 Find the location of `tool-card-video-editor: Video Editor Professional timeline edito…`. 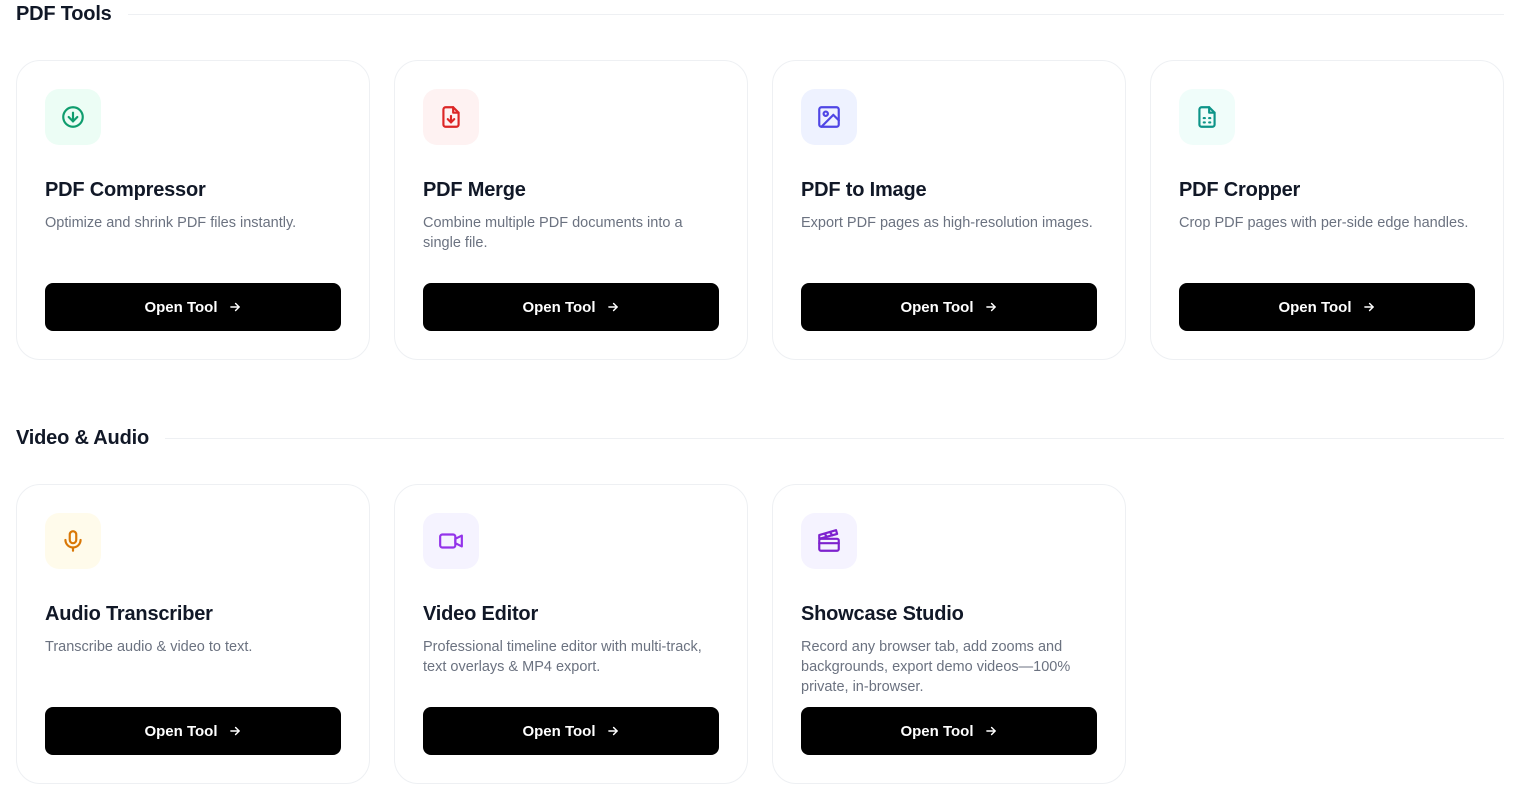

tool-card-video-editor: Video Editor Professional timeline edito… is located at coordinates (571, 634).